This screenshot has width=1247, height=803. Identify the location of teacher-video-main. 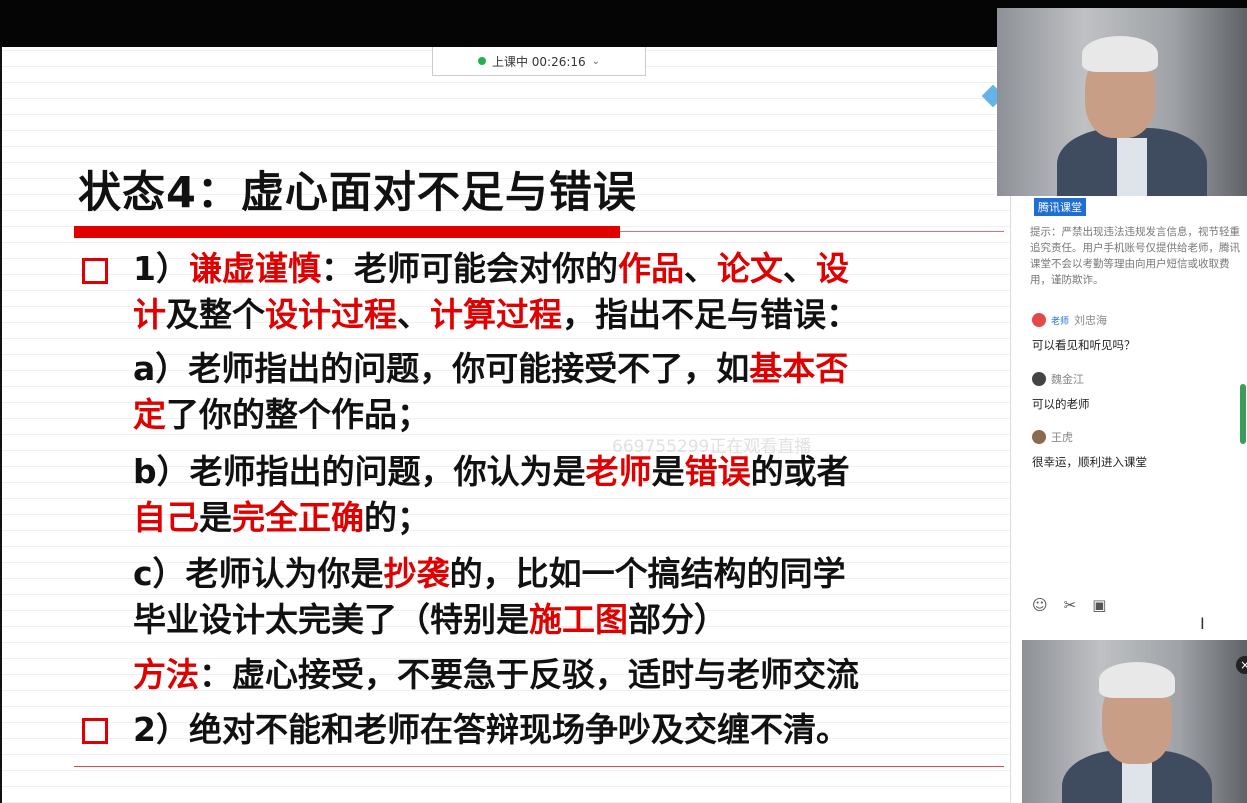
(1122, 102).